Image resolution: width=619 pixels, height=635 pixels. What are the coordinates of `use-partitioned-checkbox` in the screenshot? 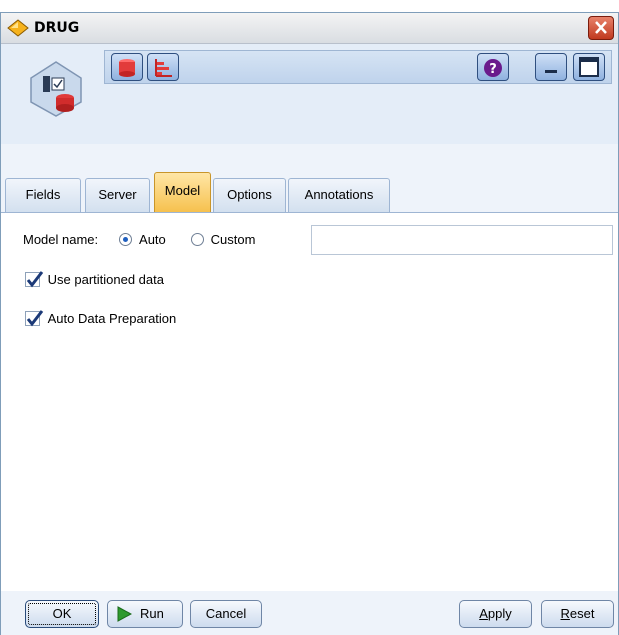 It's located at (34, 279).